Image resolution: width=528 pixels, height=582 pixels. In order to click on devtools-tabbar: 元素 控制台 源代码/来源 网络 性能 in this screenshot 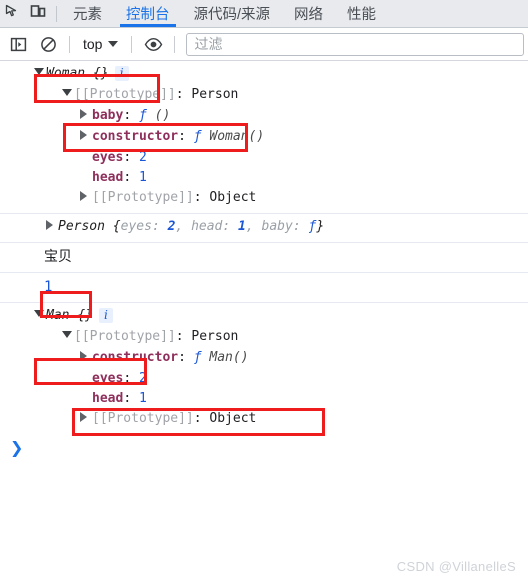, I will do `click(264, 14)`.